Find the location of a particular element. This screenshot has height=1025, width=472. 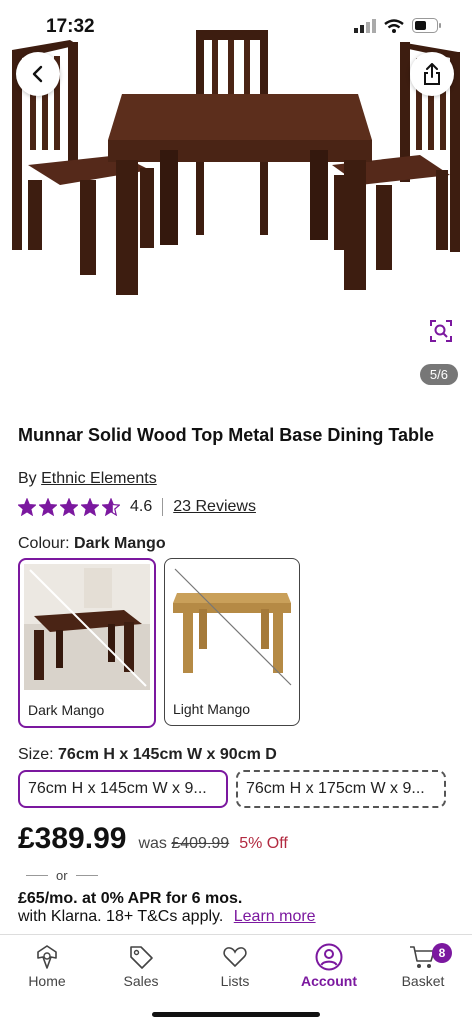

back-button is located at coordinates (38, 74).